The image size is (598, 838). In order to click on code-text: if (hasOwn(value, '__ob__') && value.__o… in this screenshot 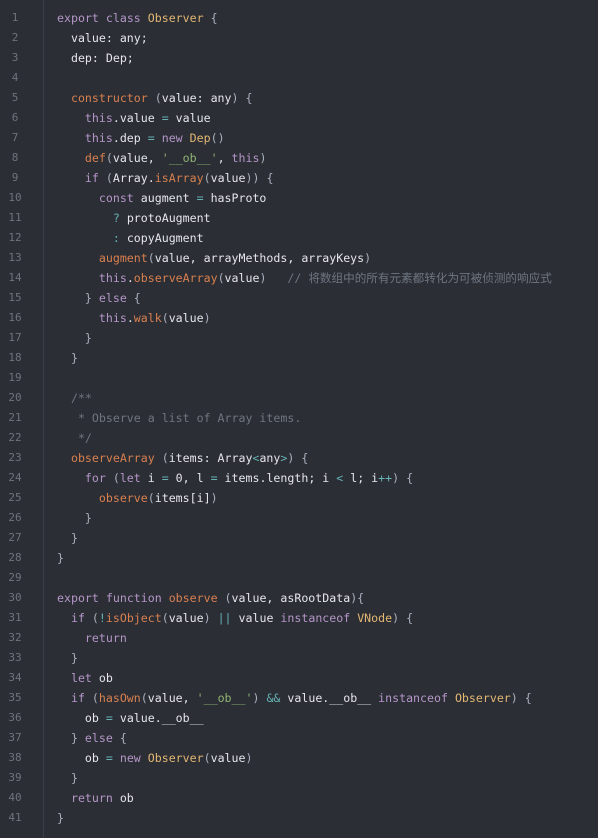, I will do `click(294, 698)`.